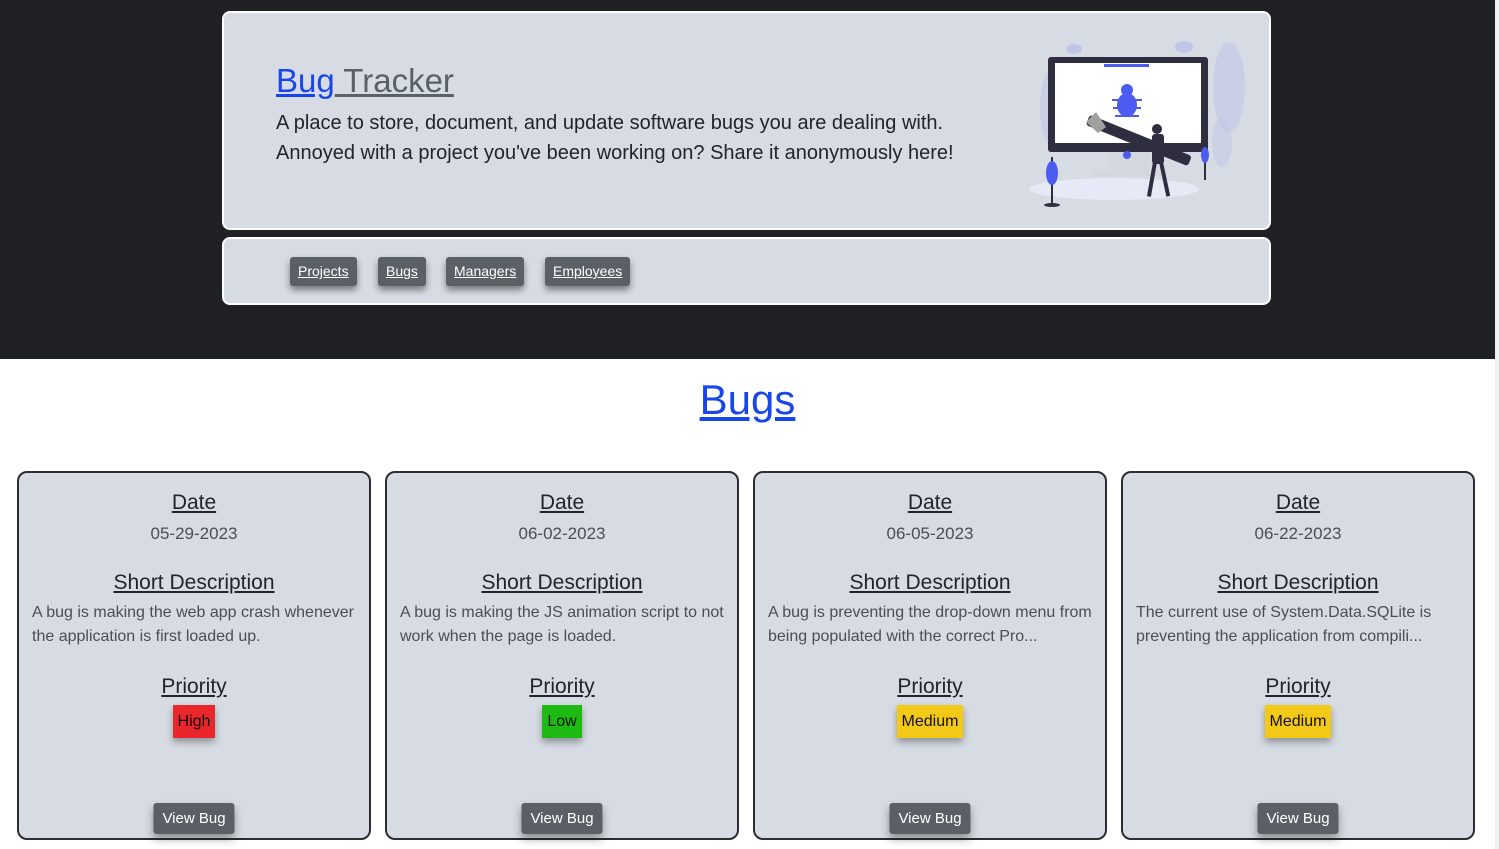  What do you see at coordinates (1298, 533) in the screenshot?
I see `bug-date: 06-22-2023` at bounding box center [1298, 533].